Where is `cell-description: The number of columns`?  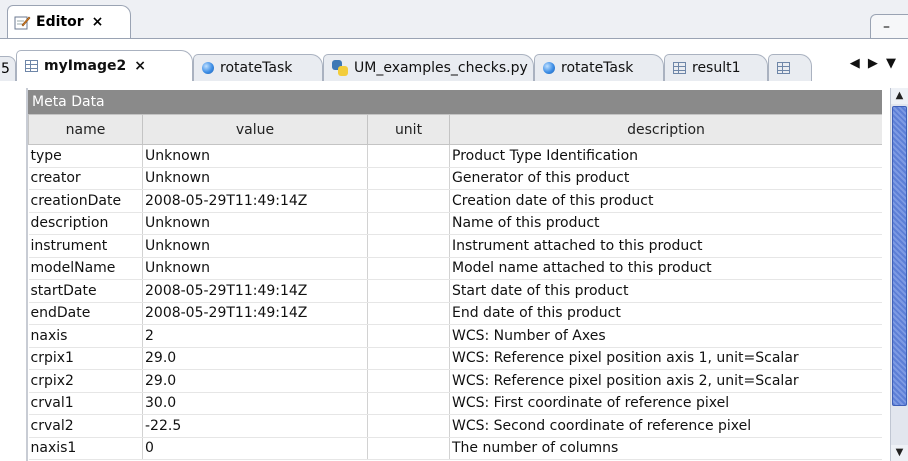 cell-description: The number of columns is located at coordinates (665, 448).